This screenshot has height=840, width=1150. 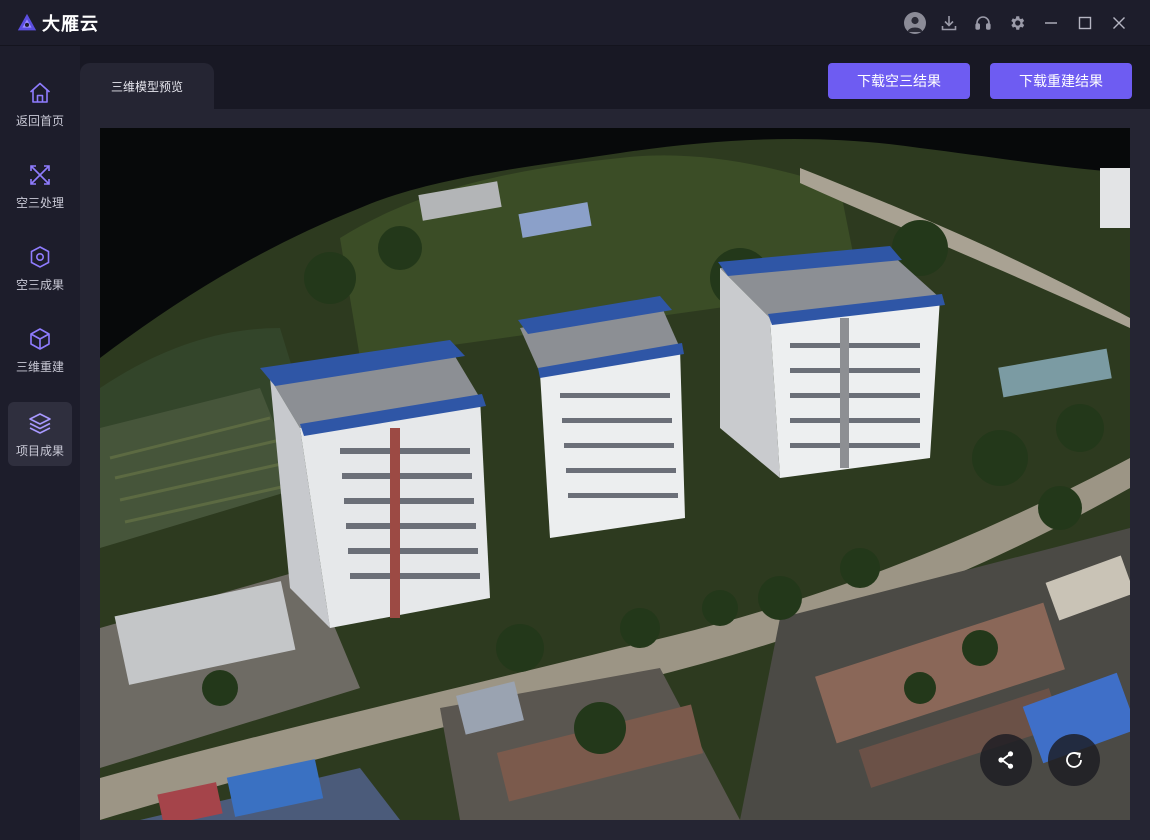 I want to click on maximize-icon, so click(x=1085, y=23).